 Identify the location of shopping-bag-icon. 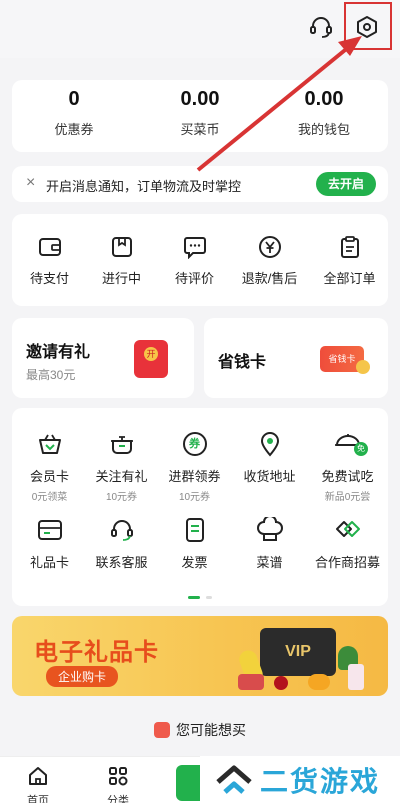
(162, 730).